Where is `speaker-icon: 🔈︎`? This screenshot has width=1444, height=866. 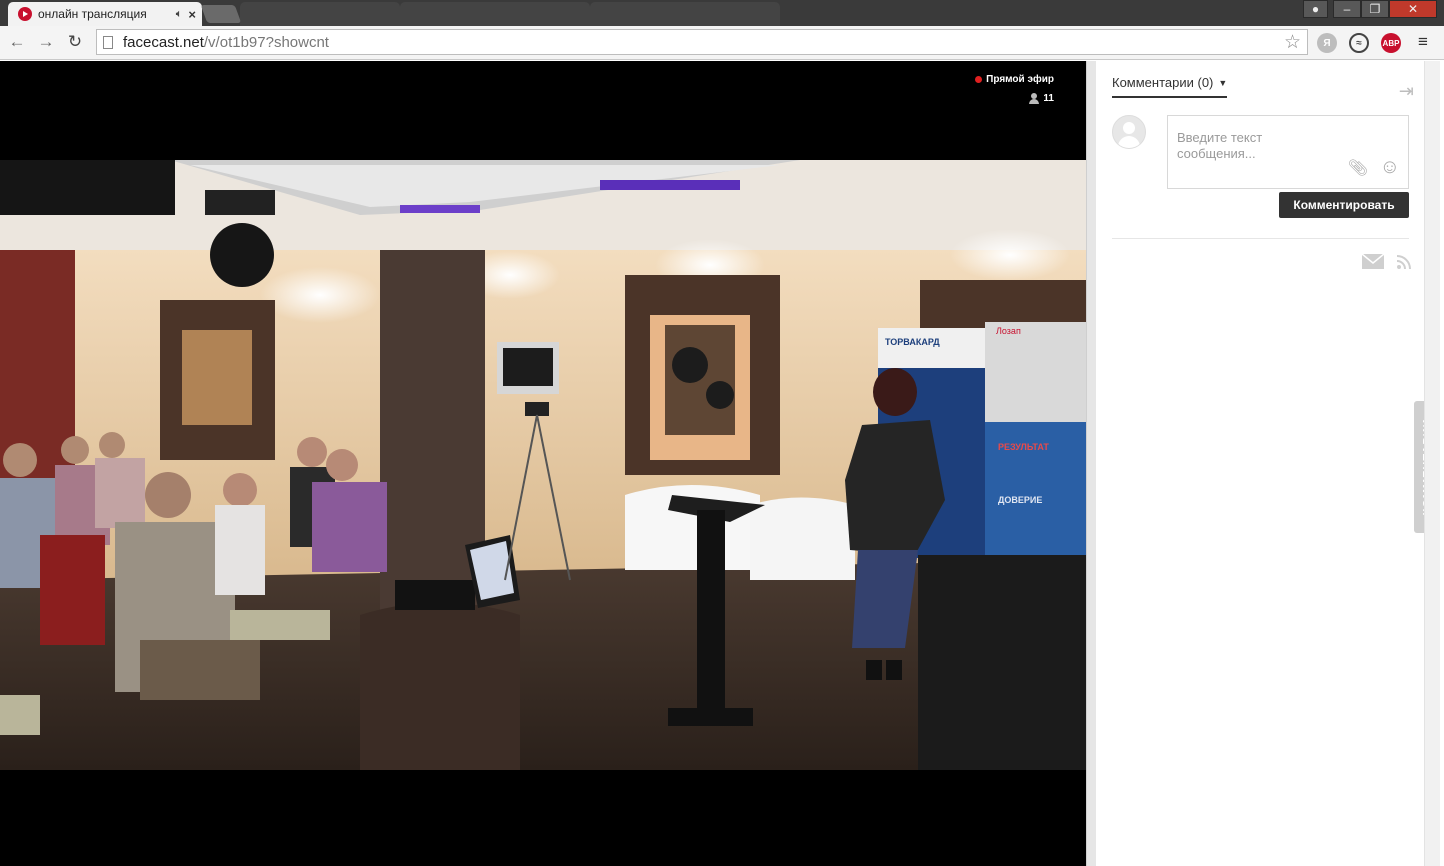
speaker-icon: 🔈︎ is located at coordinates (179, 14).